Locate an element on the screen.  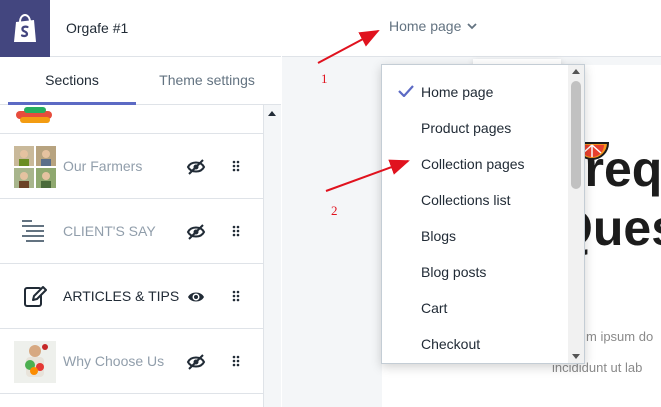
dropdown-scrollbar is located at coordinates (576, 214).